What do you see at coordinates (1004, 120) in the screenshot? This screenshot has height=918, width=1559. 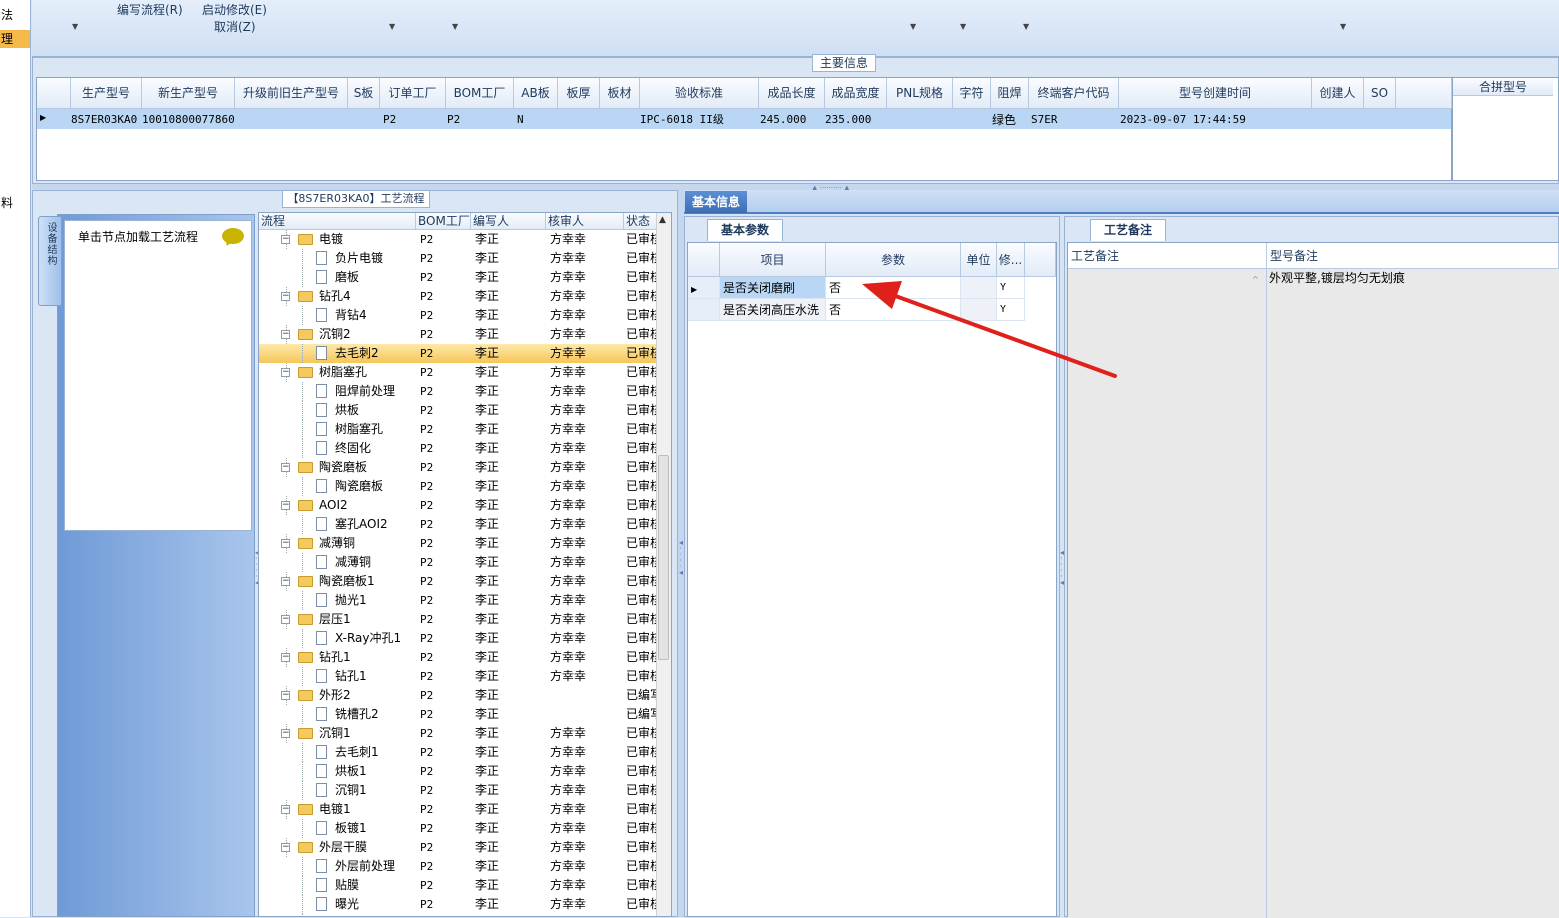 I see `cell-solder-mask: 绿色` at bounding box center [1004, 120].